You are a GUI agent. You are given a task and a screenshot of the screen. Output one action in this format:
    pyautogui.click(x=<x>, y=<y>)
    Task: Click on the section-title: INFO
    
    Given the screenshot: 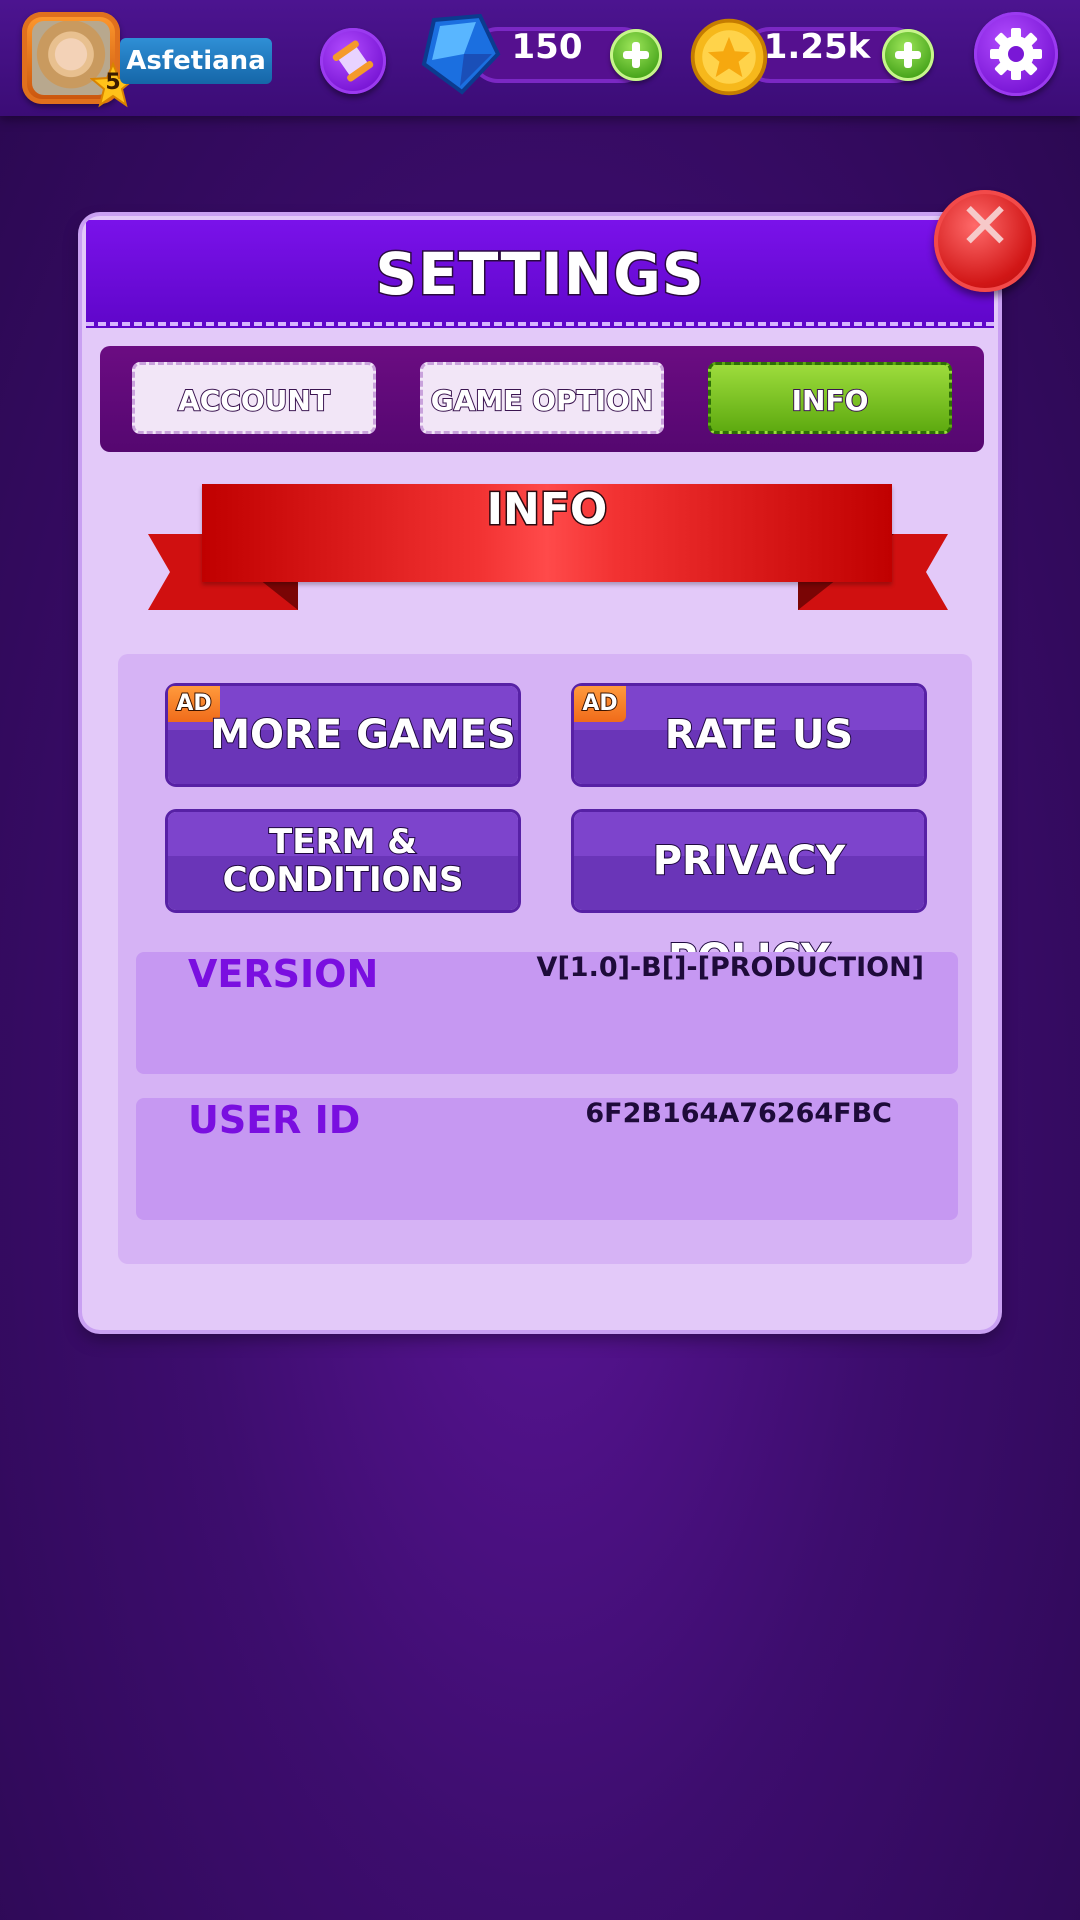 What is the action you would take?
    pyautogui.click(x=547, y=510)
    